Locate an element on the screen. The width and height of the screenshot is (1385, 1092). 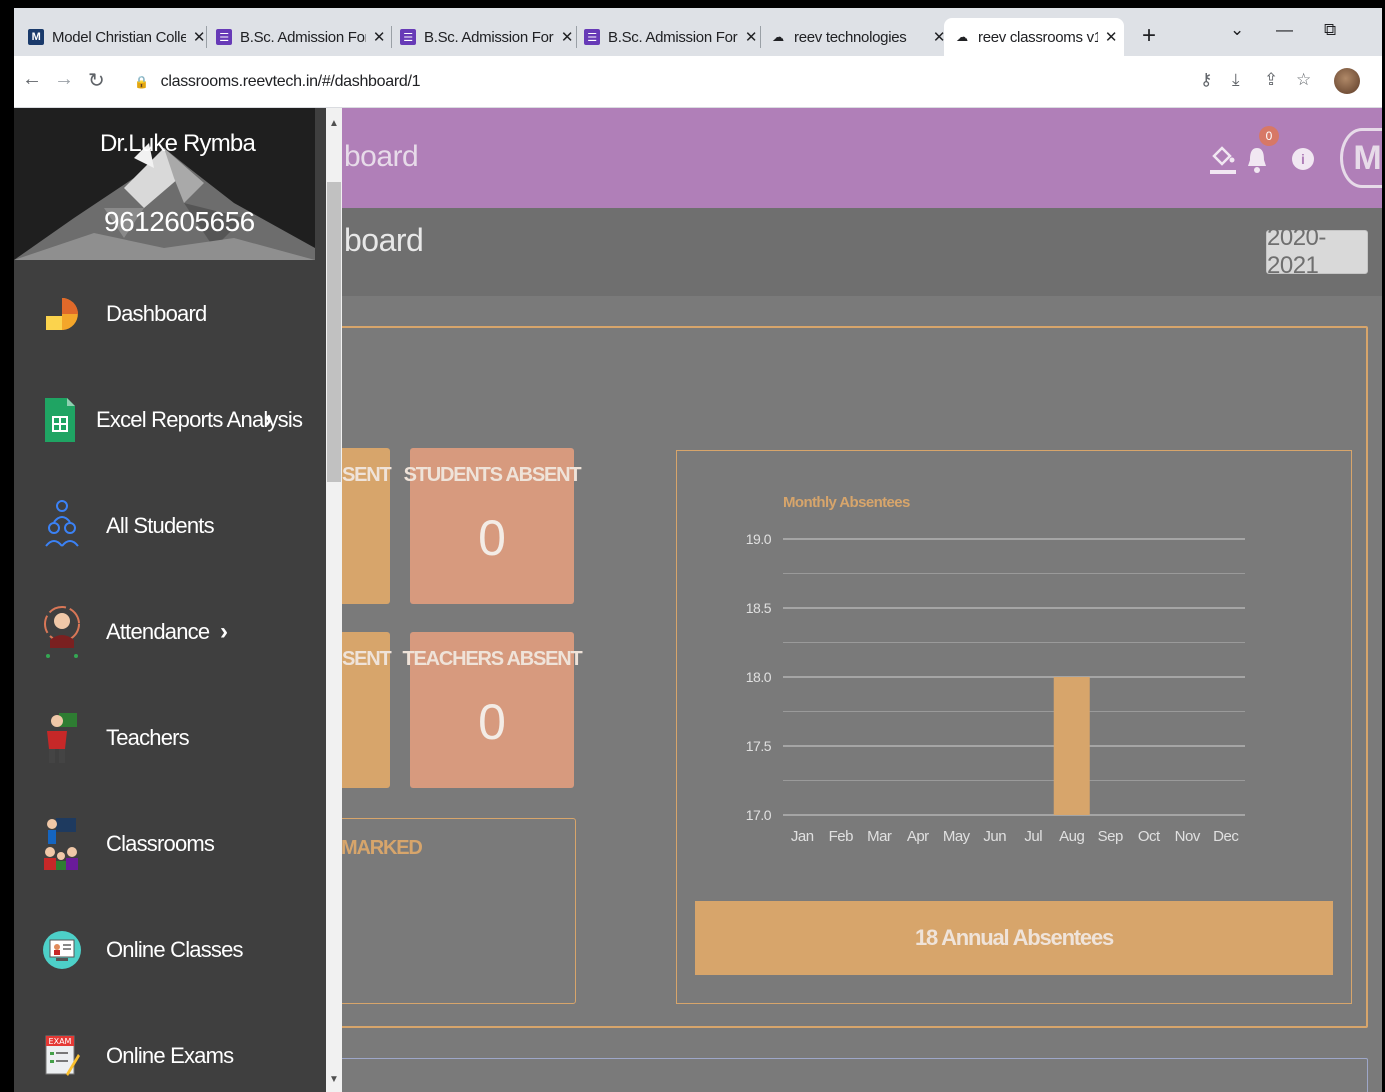
sidebar-item-label: Dashboard is located at coordinates (156, 313).